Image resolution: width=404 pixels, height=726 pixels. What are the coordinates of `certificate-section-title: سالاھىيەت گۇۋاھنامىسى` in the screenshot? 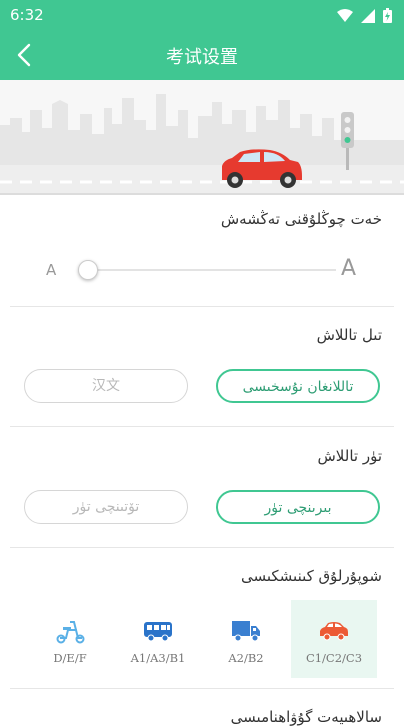 It's located at (306, 717).